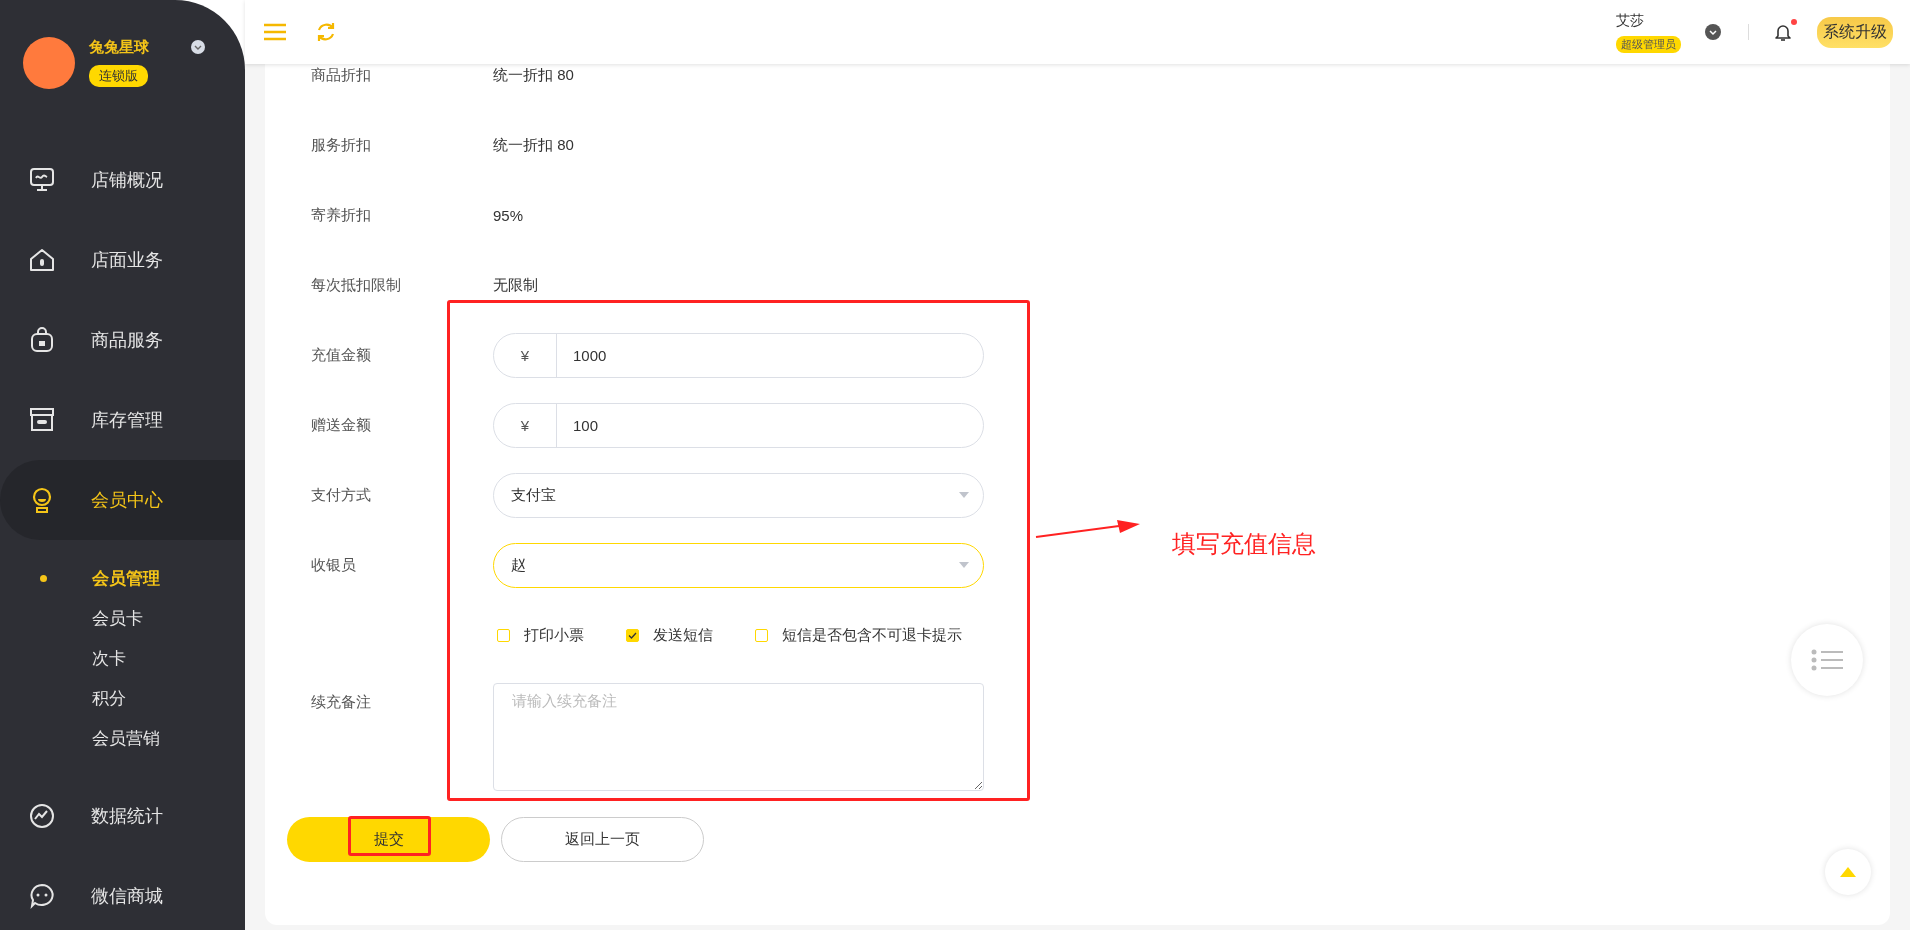 The width and height of the screenshot is (1910, 930). What do you see at coordinates (602, 839) in the screenshot?
I see `back-button: 返回上一页` at bounding box center [602, 839].